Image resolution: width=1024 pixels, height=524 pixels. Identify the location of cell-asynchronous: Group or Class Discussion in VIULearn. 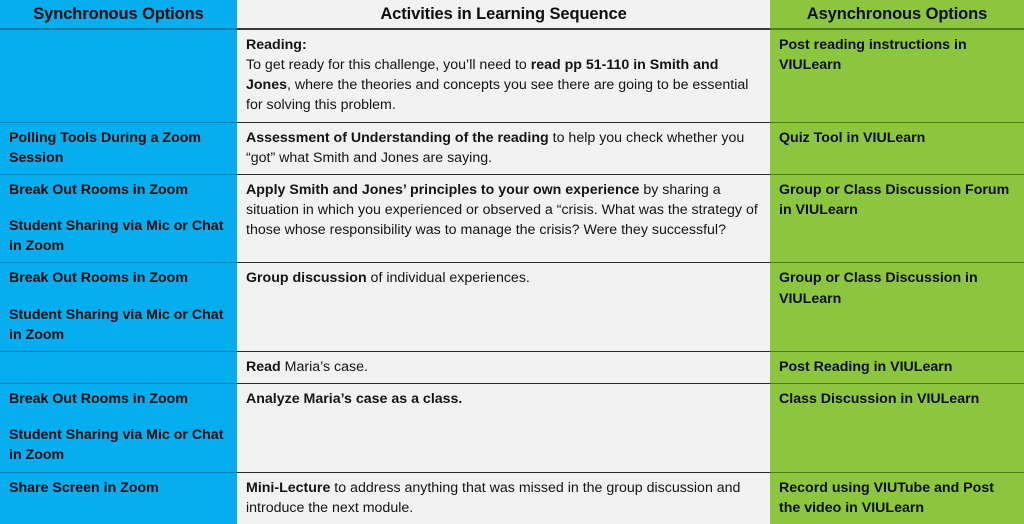
(897, 307).